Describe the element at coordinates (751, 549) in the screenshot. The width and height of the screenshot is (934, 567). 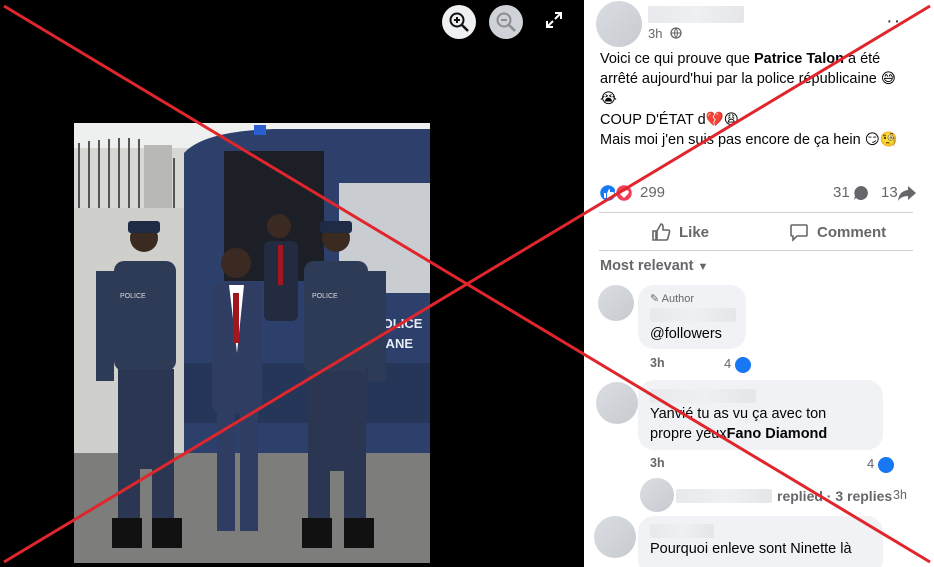
I see `comment-text: Pourquoi enleve sont Ninette là` at that location.